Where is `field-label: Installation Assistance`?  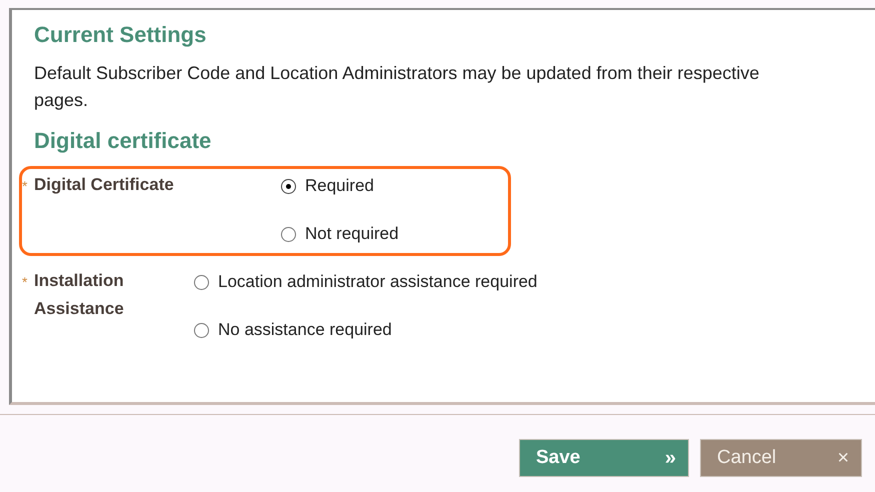
field-label: Installation Assistance is located at coordinates (79, 295).